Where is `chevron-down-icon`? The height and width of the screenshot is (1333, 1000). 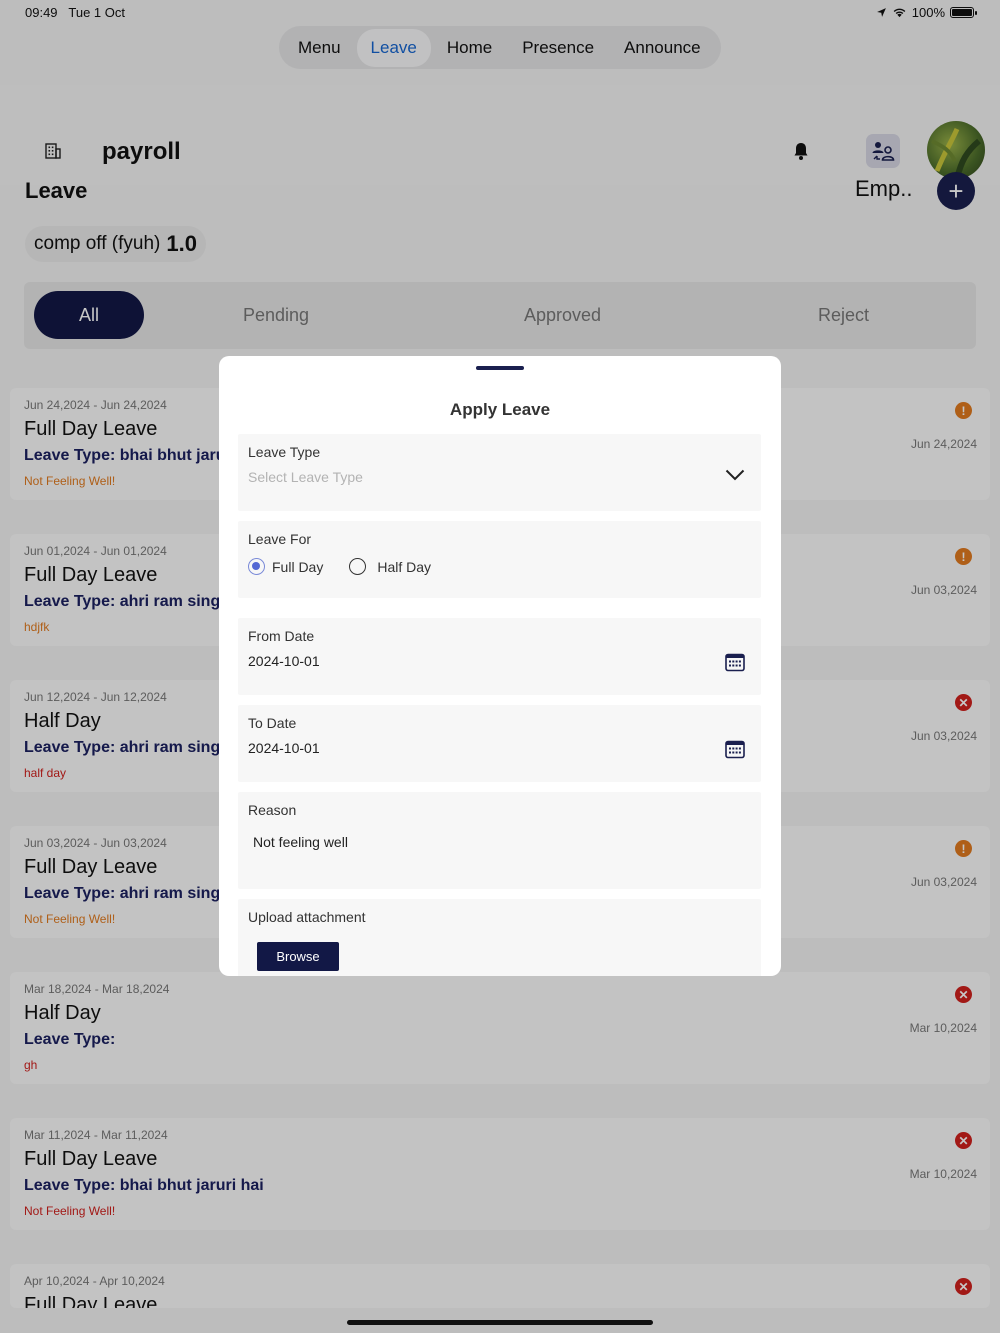
chevron-down-icon is located at coordinates (735, 475).